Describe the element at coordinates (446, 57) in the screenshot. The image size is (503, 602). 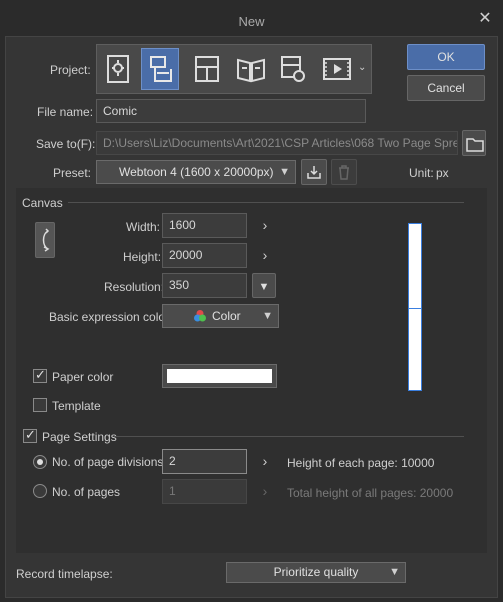
I see `ok-button: OK` at that location.